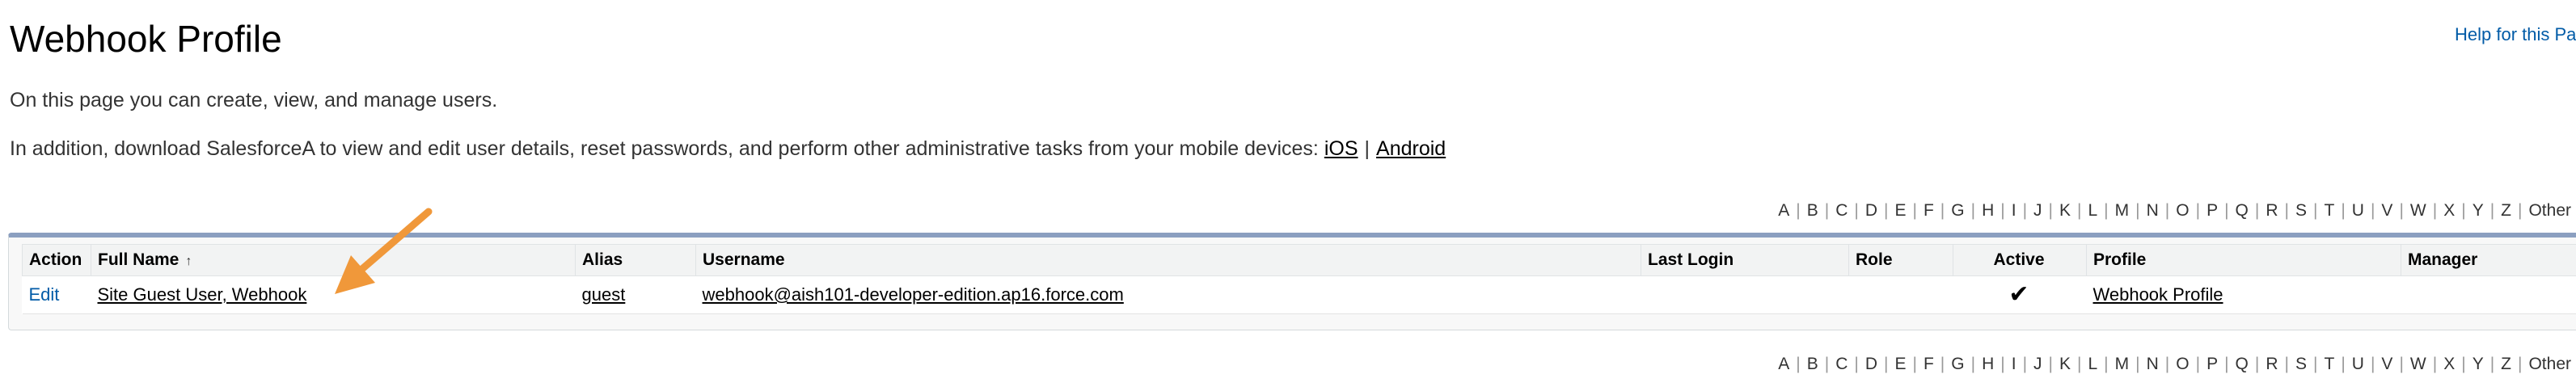 Image resolution: width=2576 pixels, height=391 pixels. Describe the element at coordinates (1900, 211) in the screenshot. I see `alphabet-top-letter-e: E` at that location.